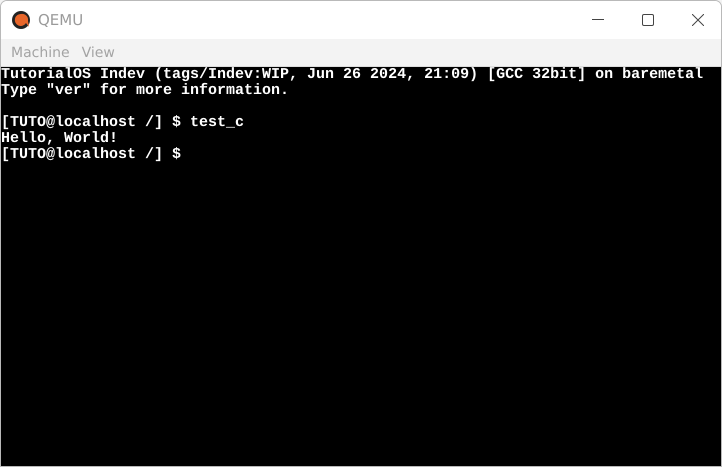 This screenshot has height=467, width=722. Describe the element at coordinates (91, 155) in the screenshot. I see `terminal-line: [TUTO@localhost /] $` at that location.